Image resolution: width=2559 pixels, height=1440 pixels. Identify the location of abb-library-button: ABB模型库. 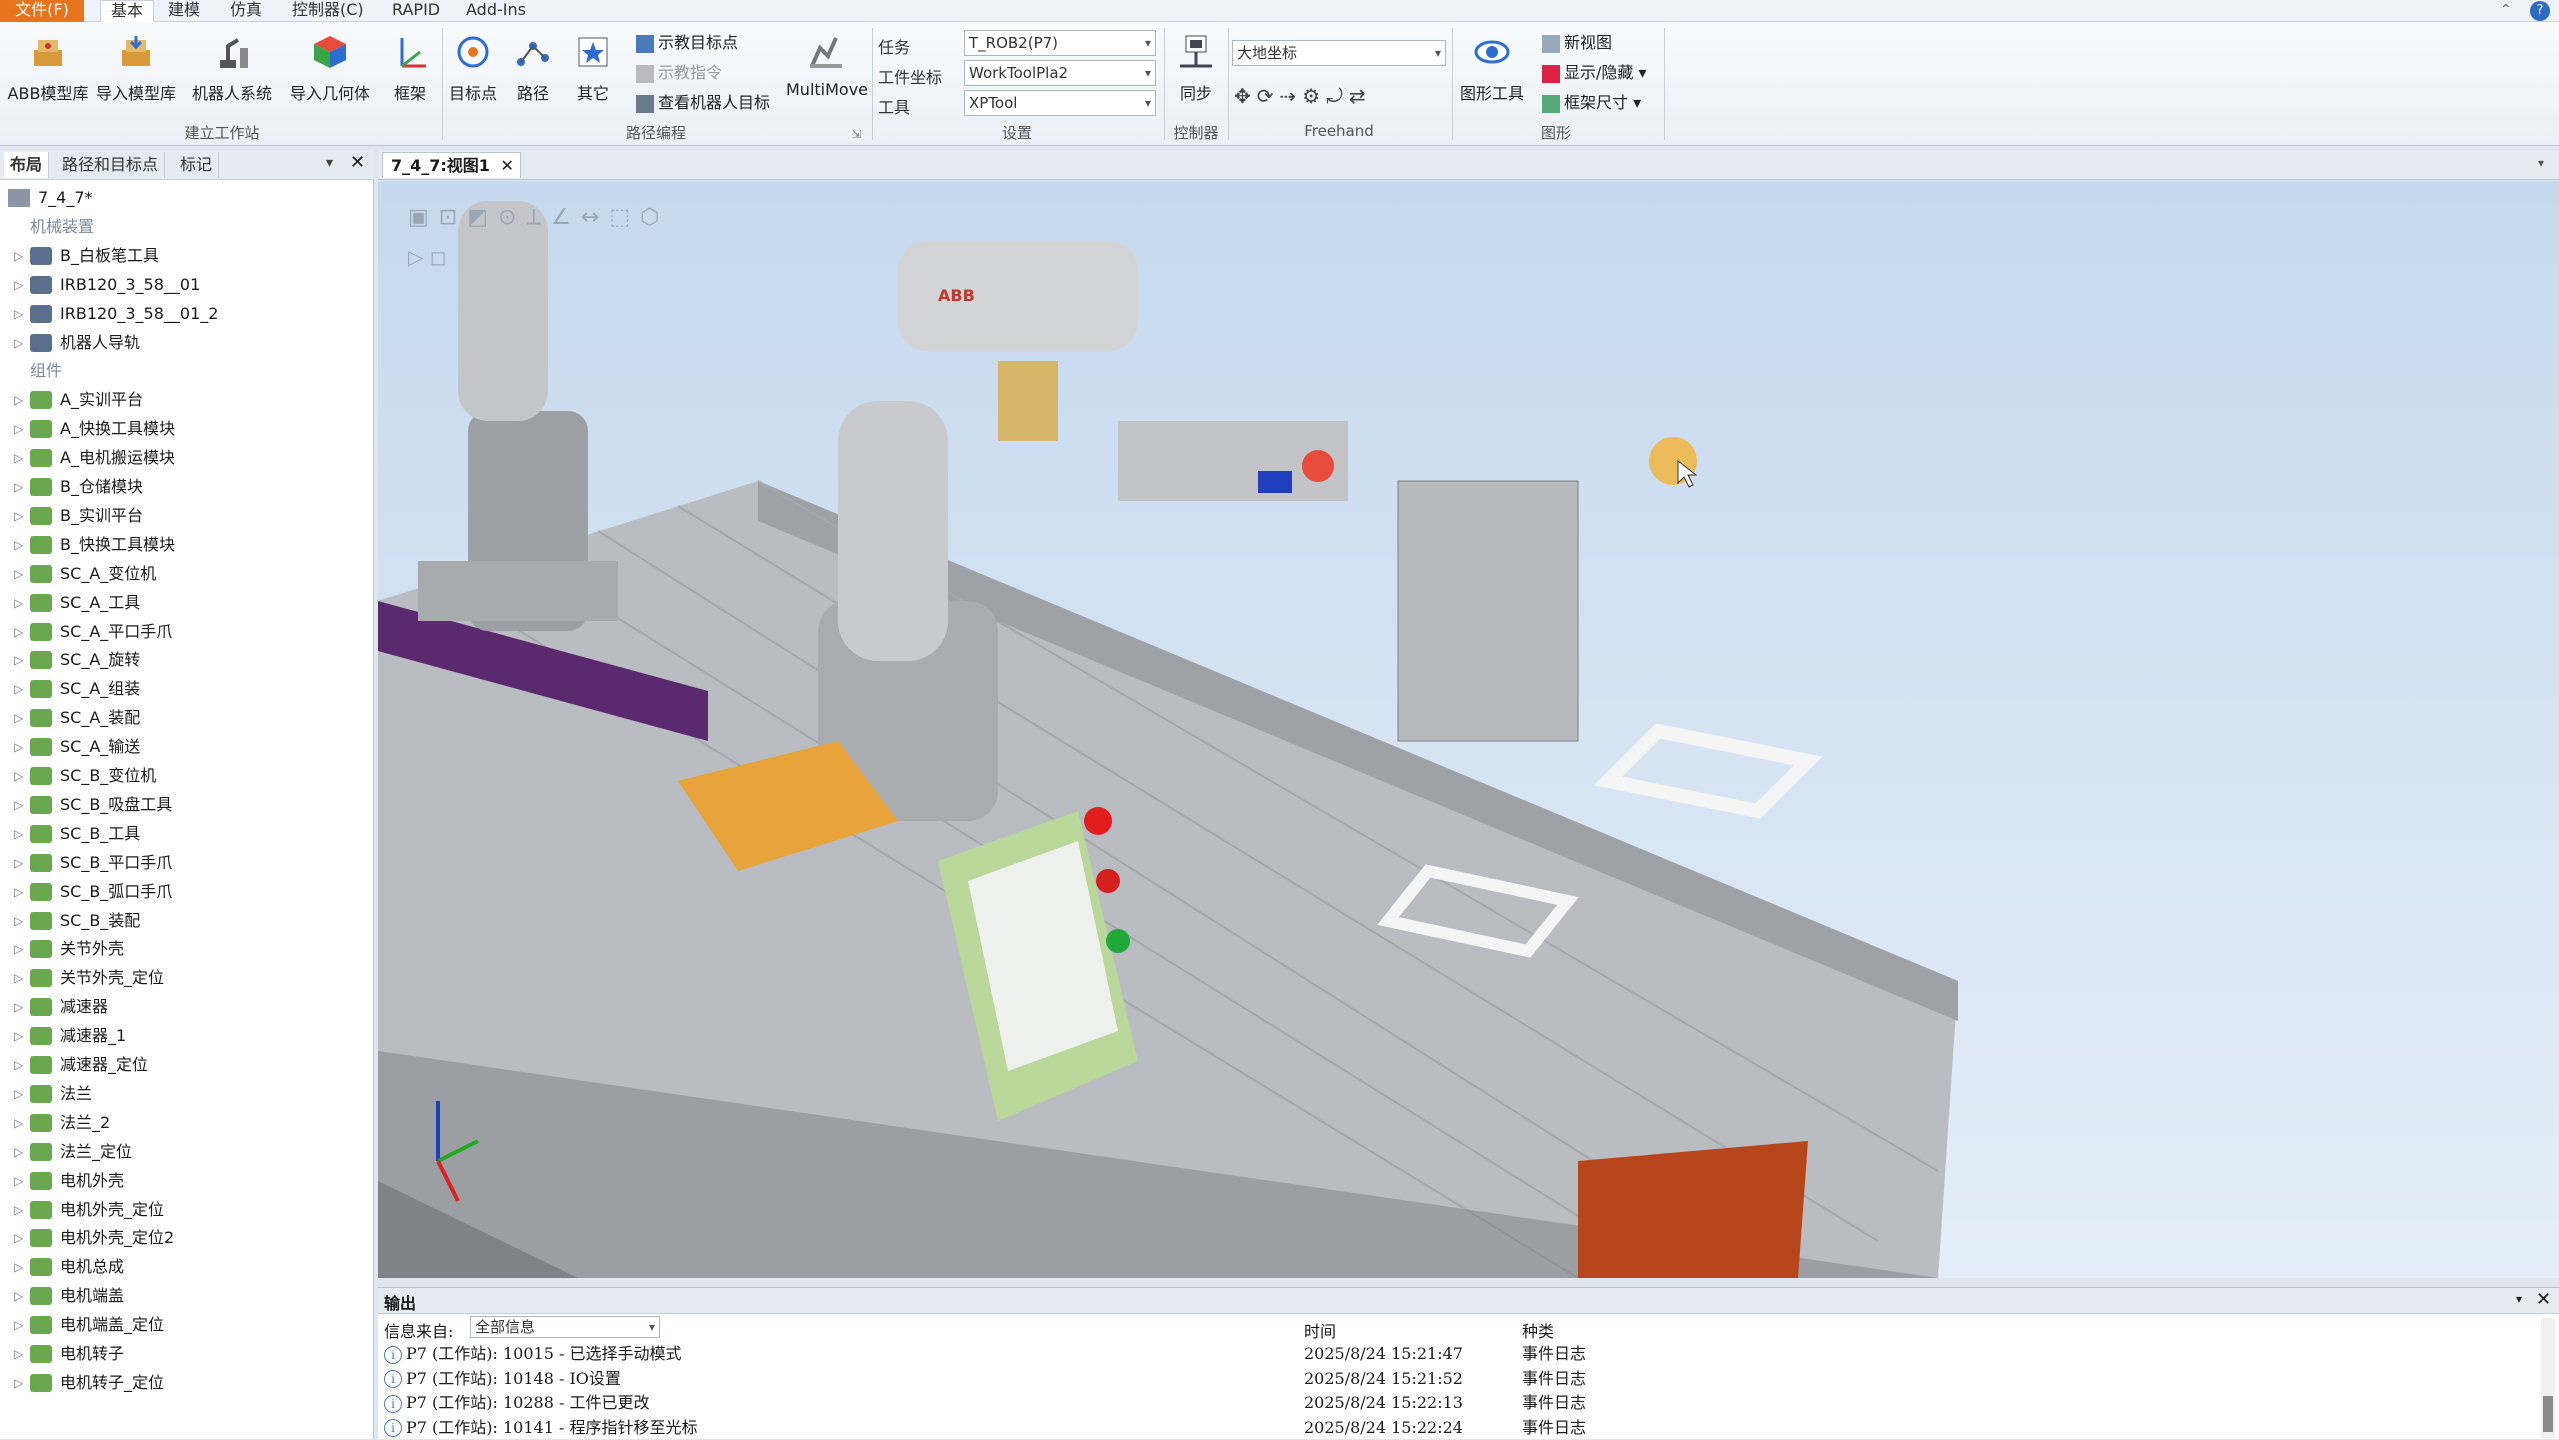
(48, 74).